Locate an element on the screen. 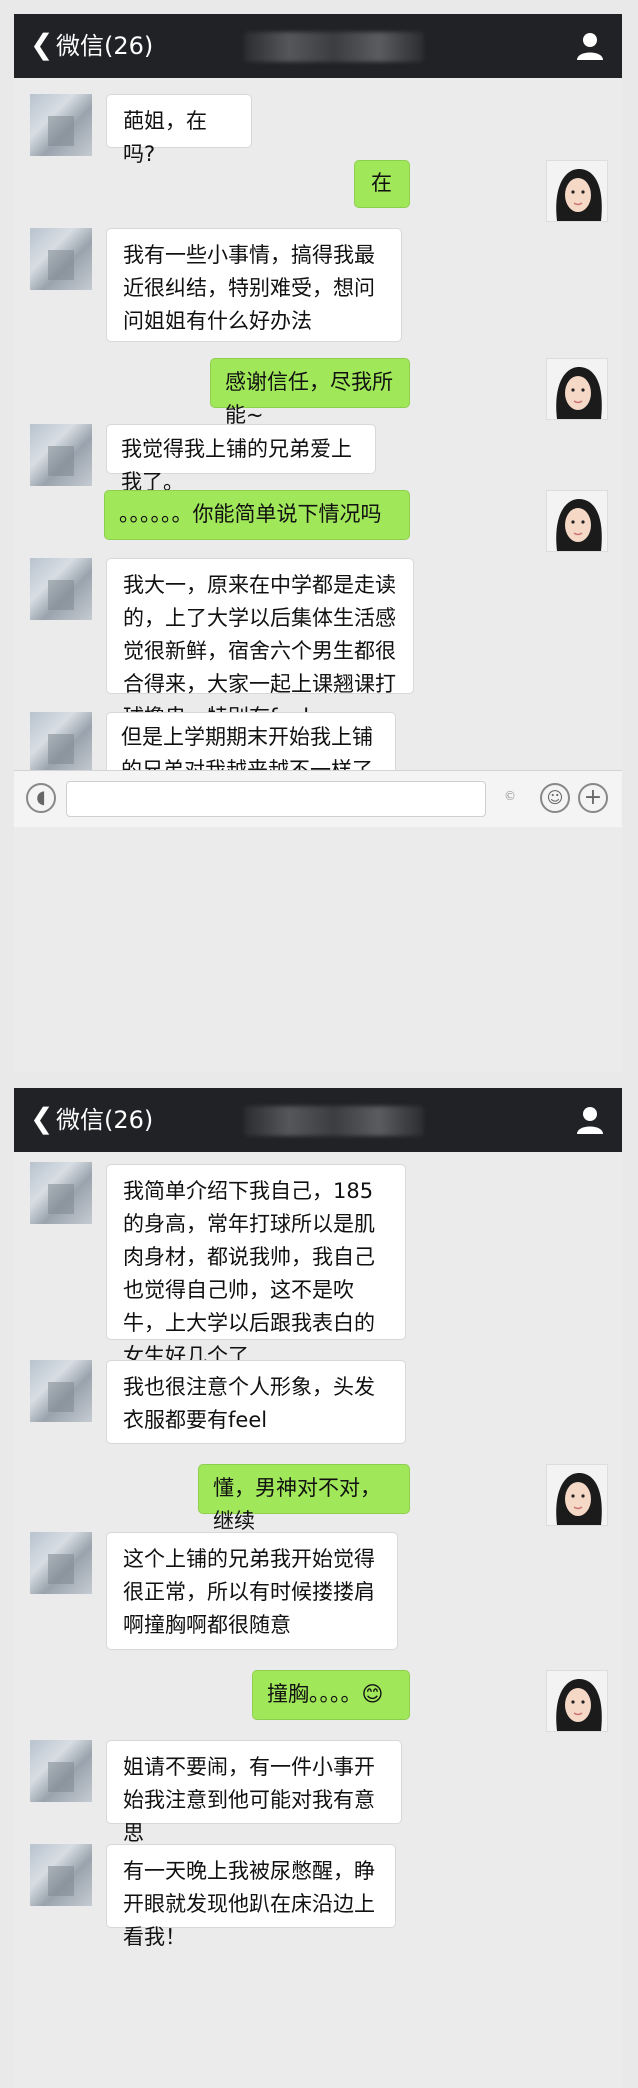 Image resolution: width=638 pixels, height=2088 pixels. message-bubble-right: 在 is located at coordinates (382, 184).